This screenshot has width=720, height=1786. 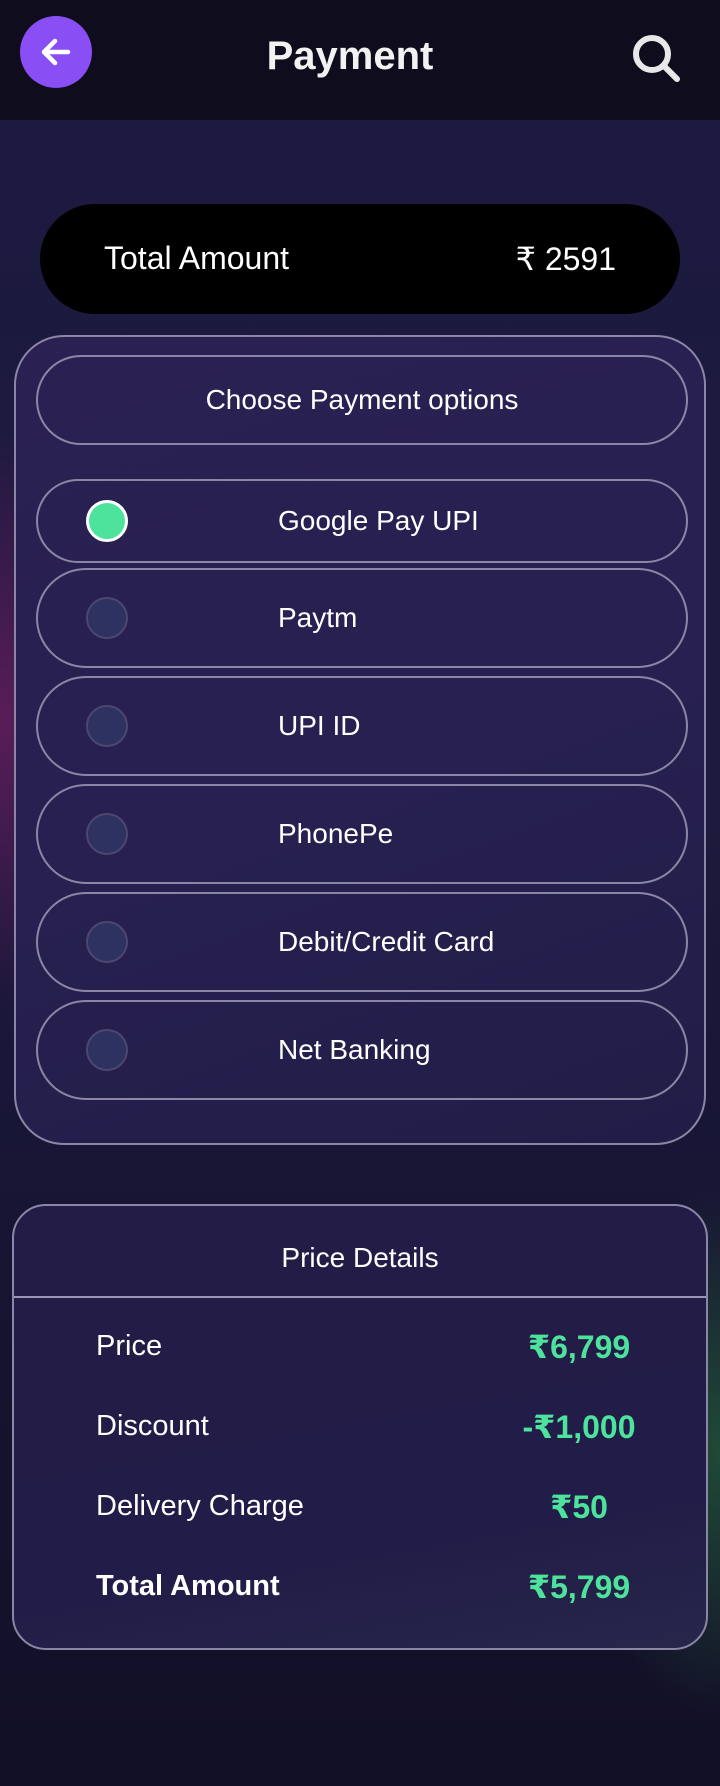 I want to click on radio-upi-id, so click(x=107, y=726).